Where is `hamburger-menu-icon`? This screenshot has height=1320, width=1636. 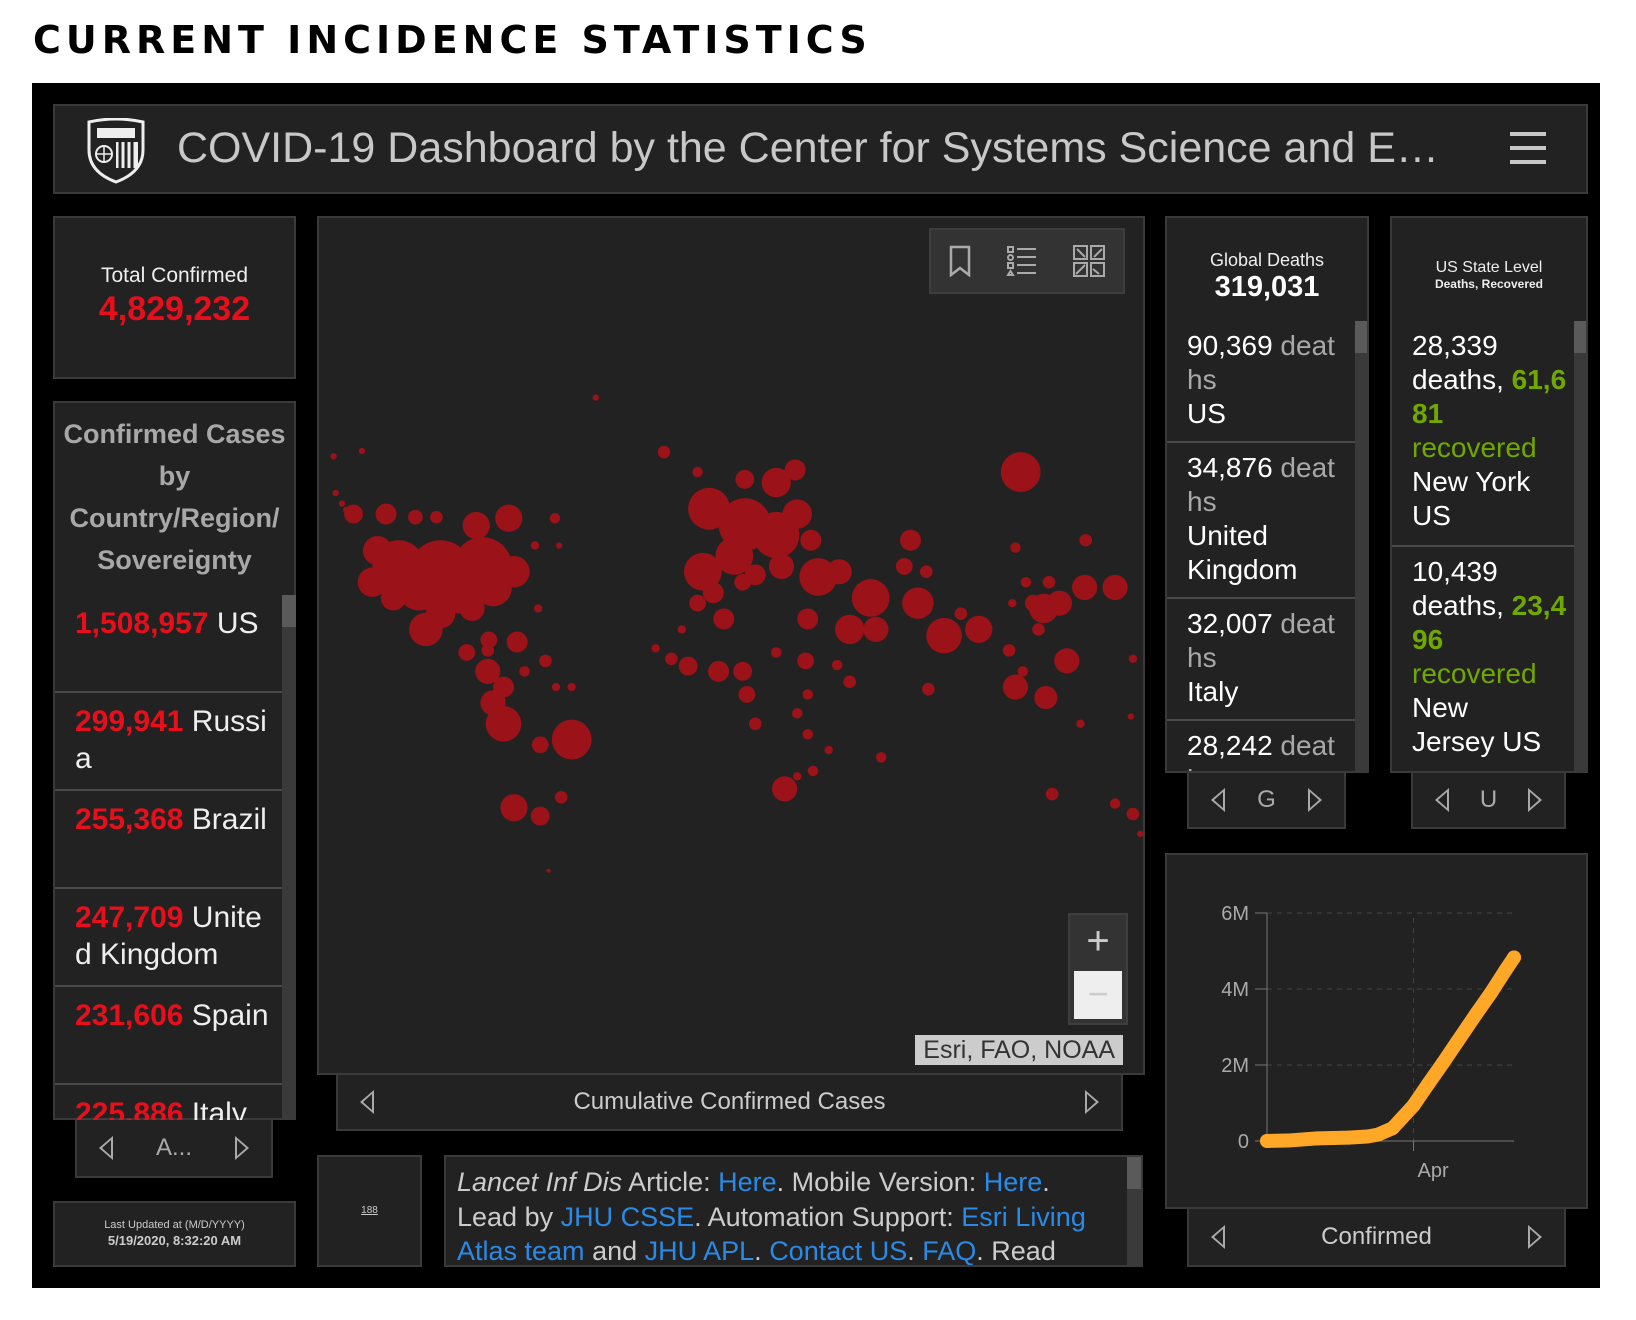
hamburger-menu-icon is located at coordinates (1528, 148).